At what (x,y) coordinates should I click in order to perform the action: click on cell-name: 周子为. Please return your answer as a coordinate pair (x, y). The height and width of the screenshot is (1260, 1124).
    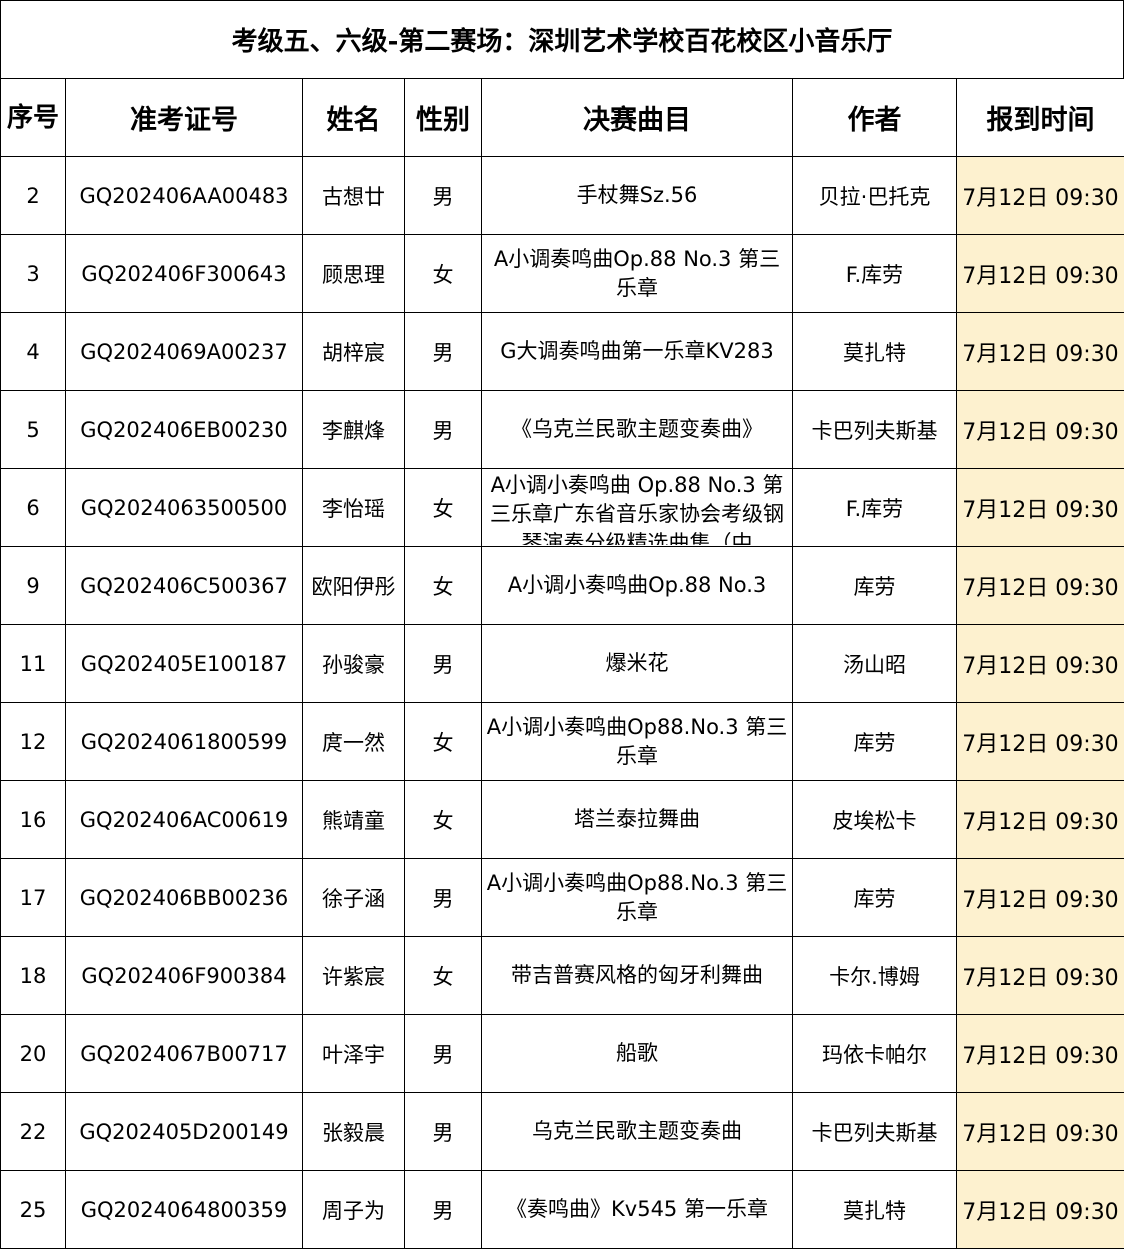
    Looking at the image, I should click on (353, 1209).